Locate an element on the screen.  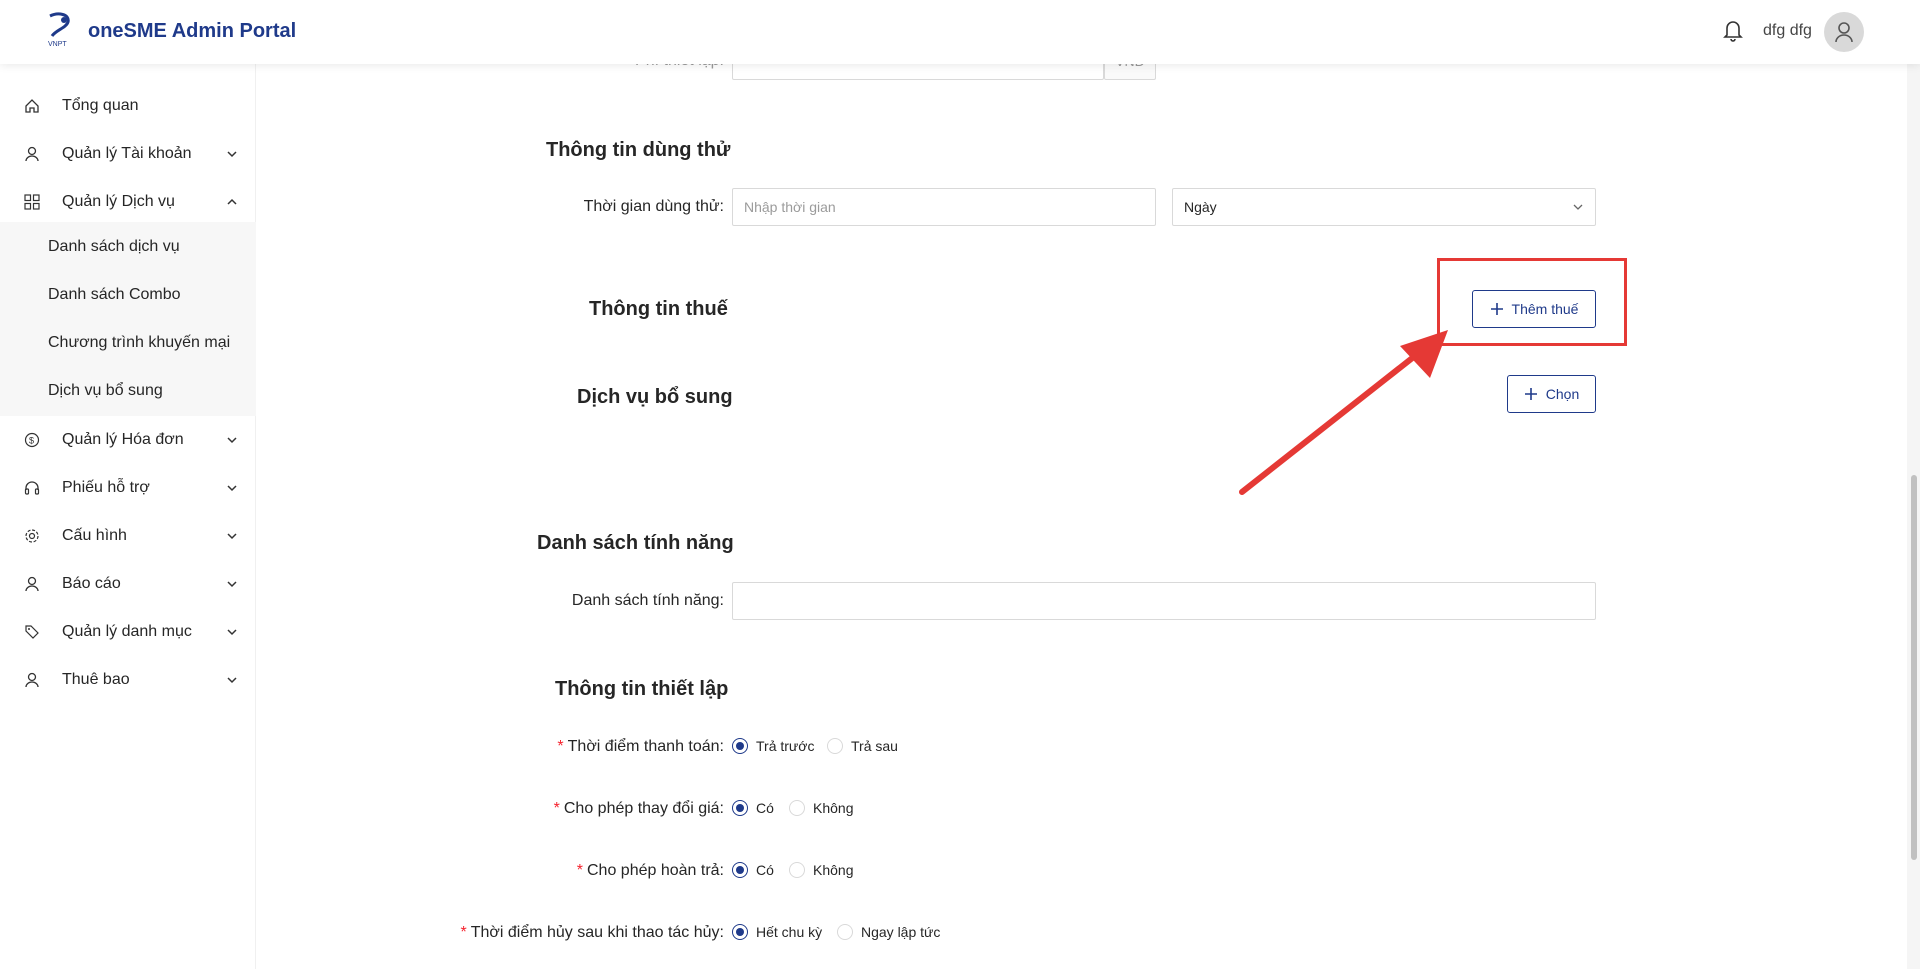
feature-list-input is located at coordinates (1164, 601).